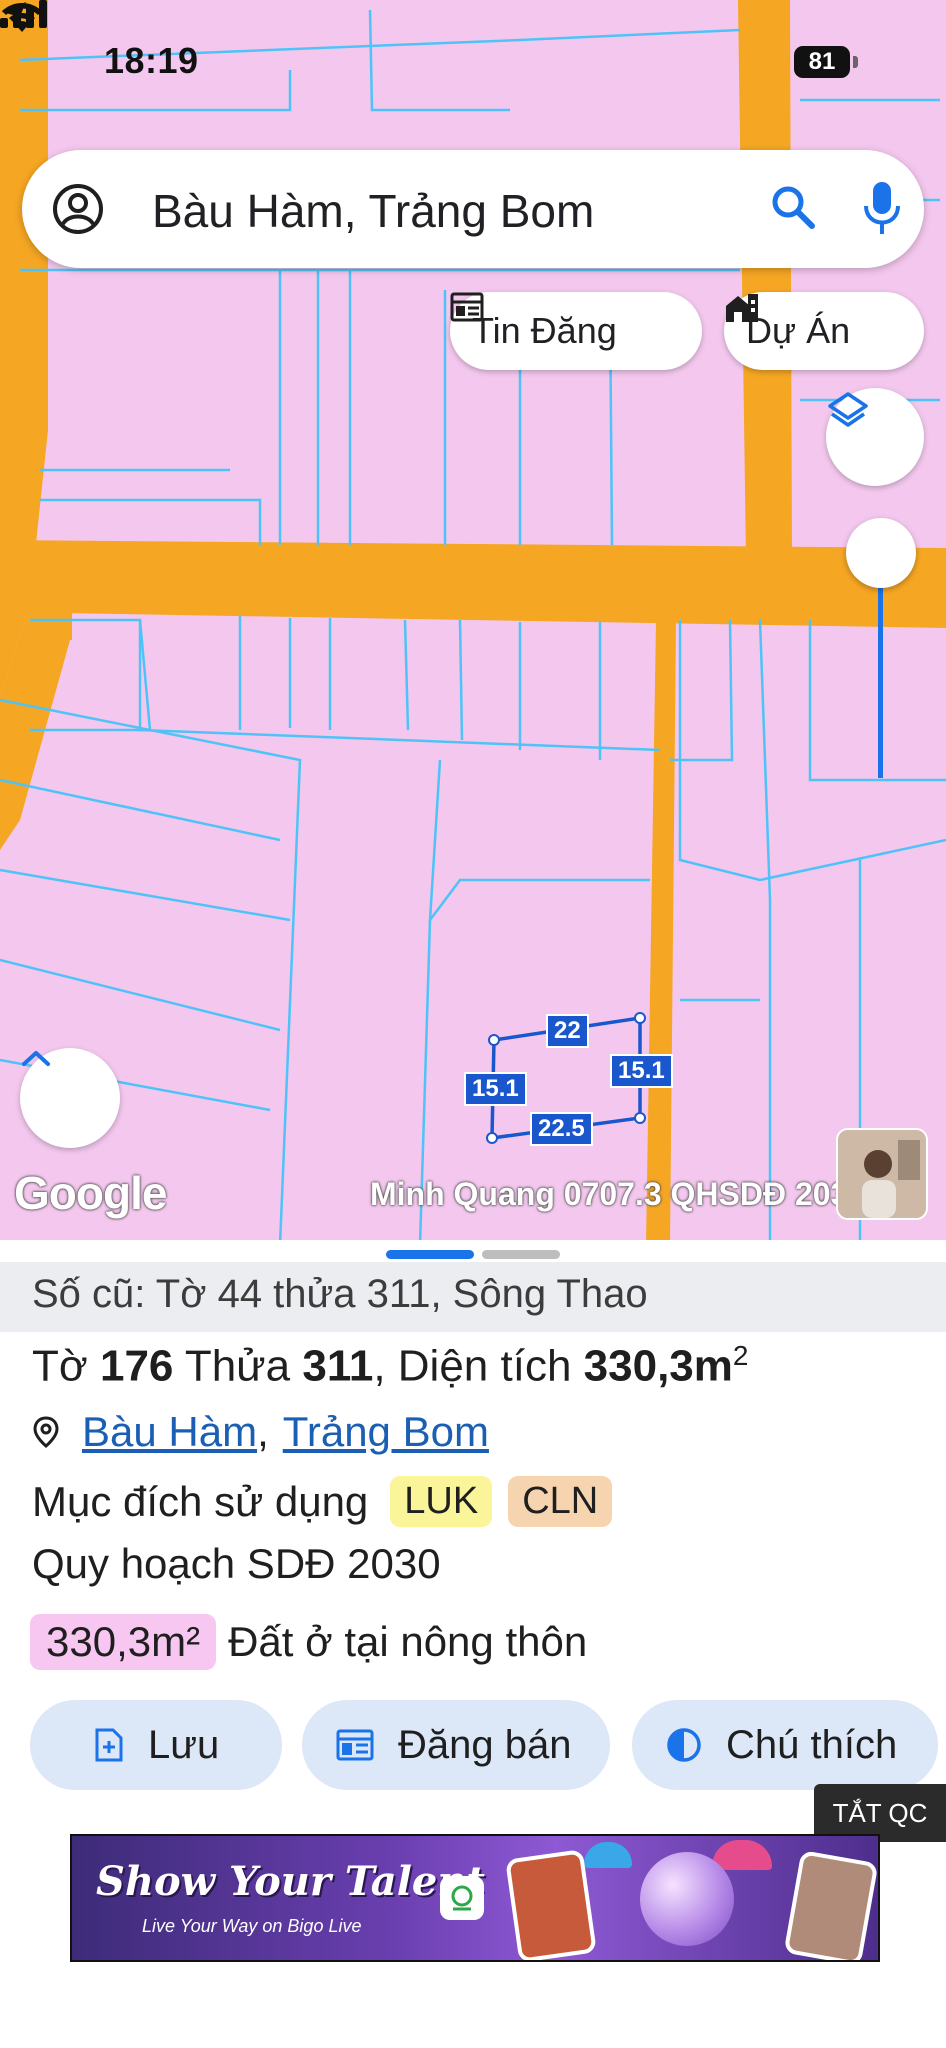 The height and width of the screenshot is (2048, 946). What do you see at coordinates (641, 1071) in the screenshot?
I see `edge-length-right: 15.1` at bounding box center [641, 1071].